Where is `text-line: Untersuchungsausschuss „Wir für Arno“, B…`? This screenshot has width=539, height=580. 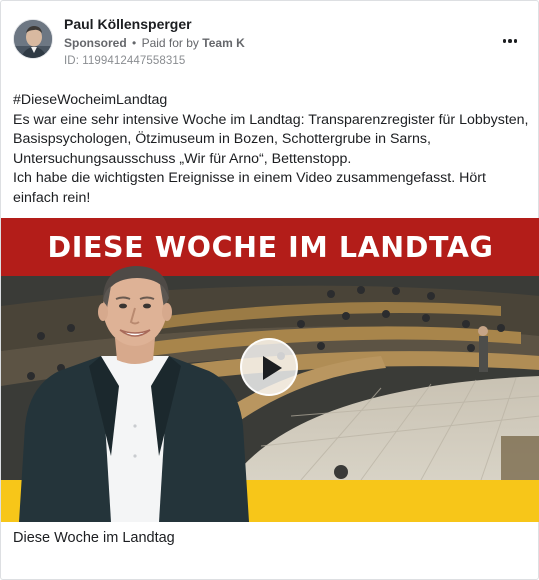 text-line: Untersuchungsausschuss „Wir für Arno“, B… is located at coordinates (182, 158).